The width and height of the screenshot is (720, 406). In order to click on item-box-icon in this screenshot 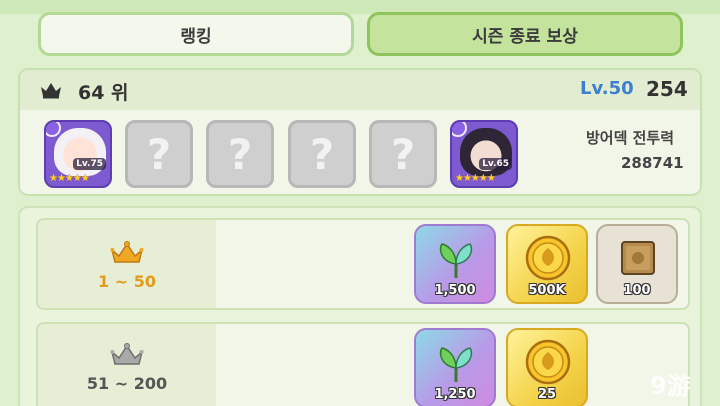, I will do `click(638, 258)`.